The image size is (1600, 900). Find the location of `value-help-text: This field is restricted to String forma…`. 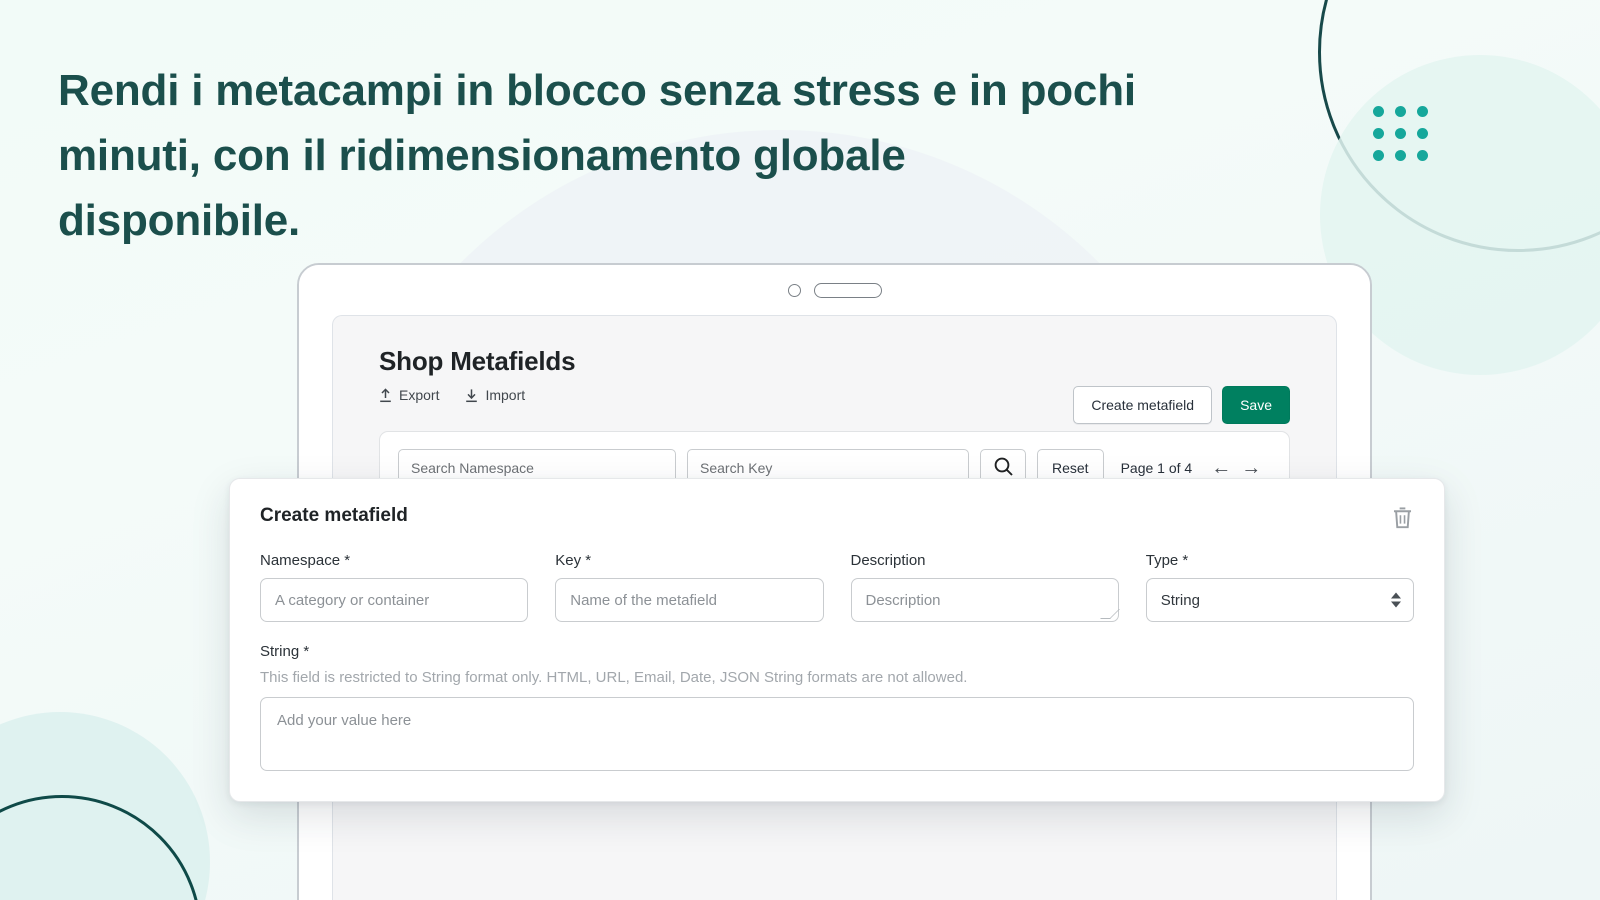

value-help-text: This field is restricted to String forma… is located at coordinates (614, 677).